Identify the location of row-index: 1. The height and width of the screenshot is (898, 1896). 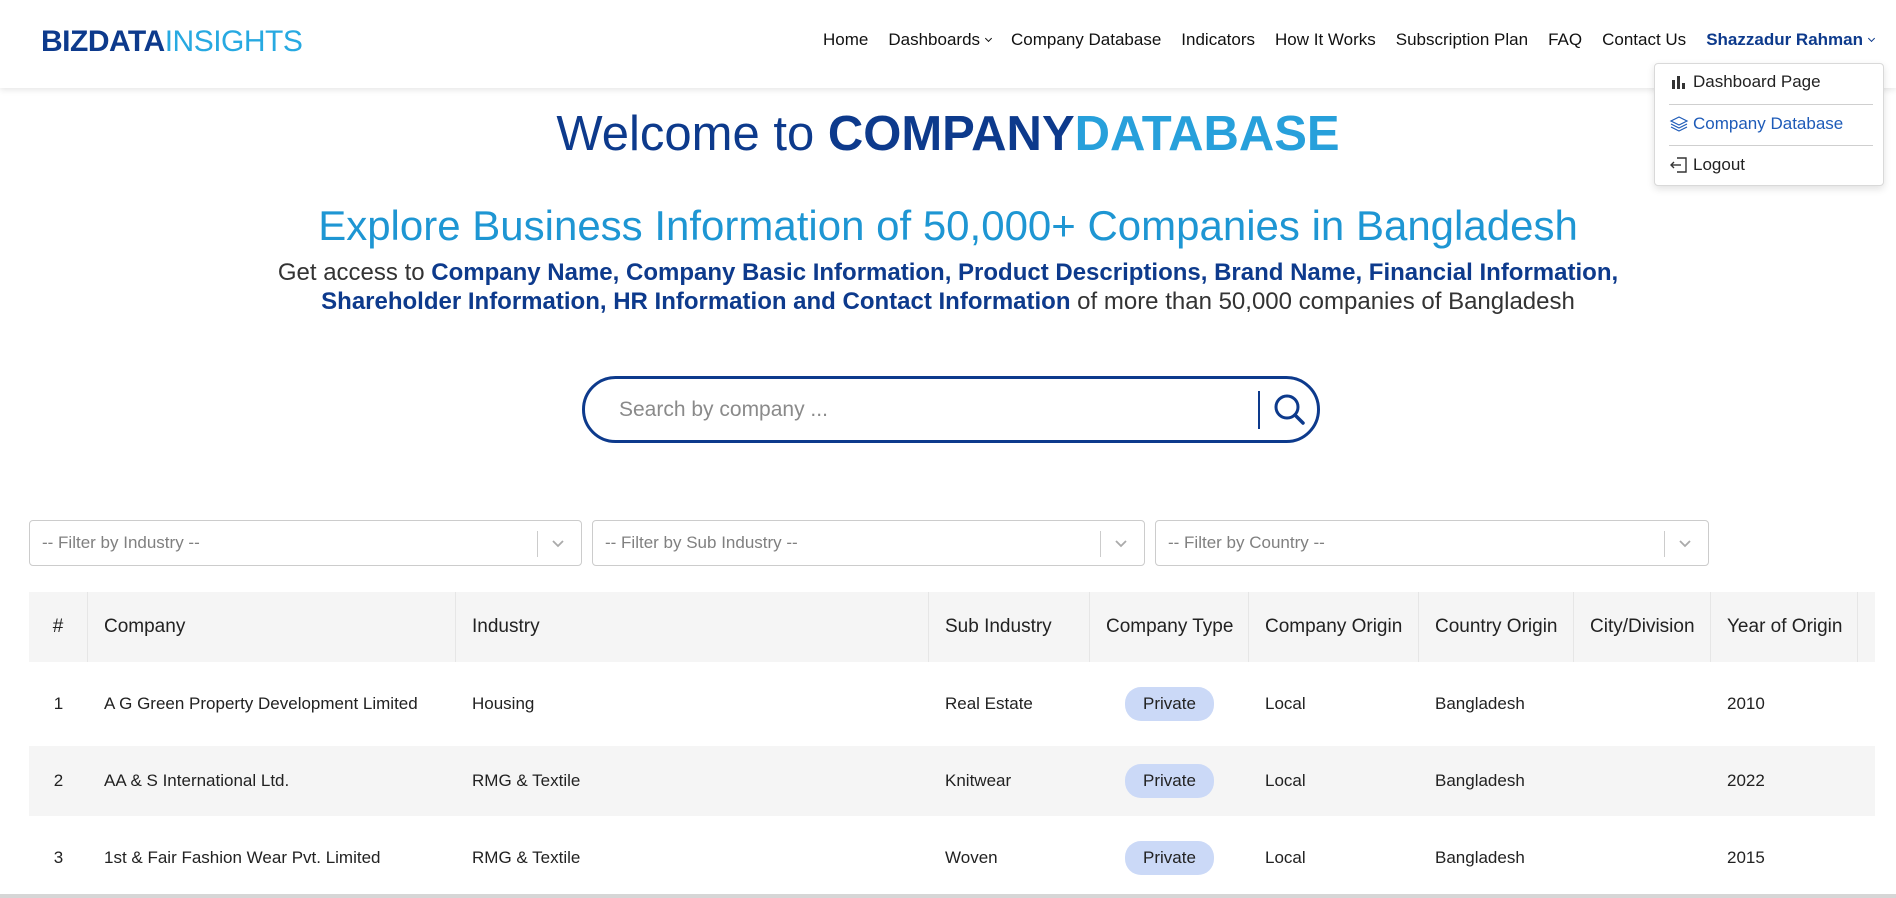
(58, 703).